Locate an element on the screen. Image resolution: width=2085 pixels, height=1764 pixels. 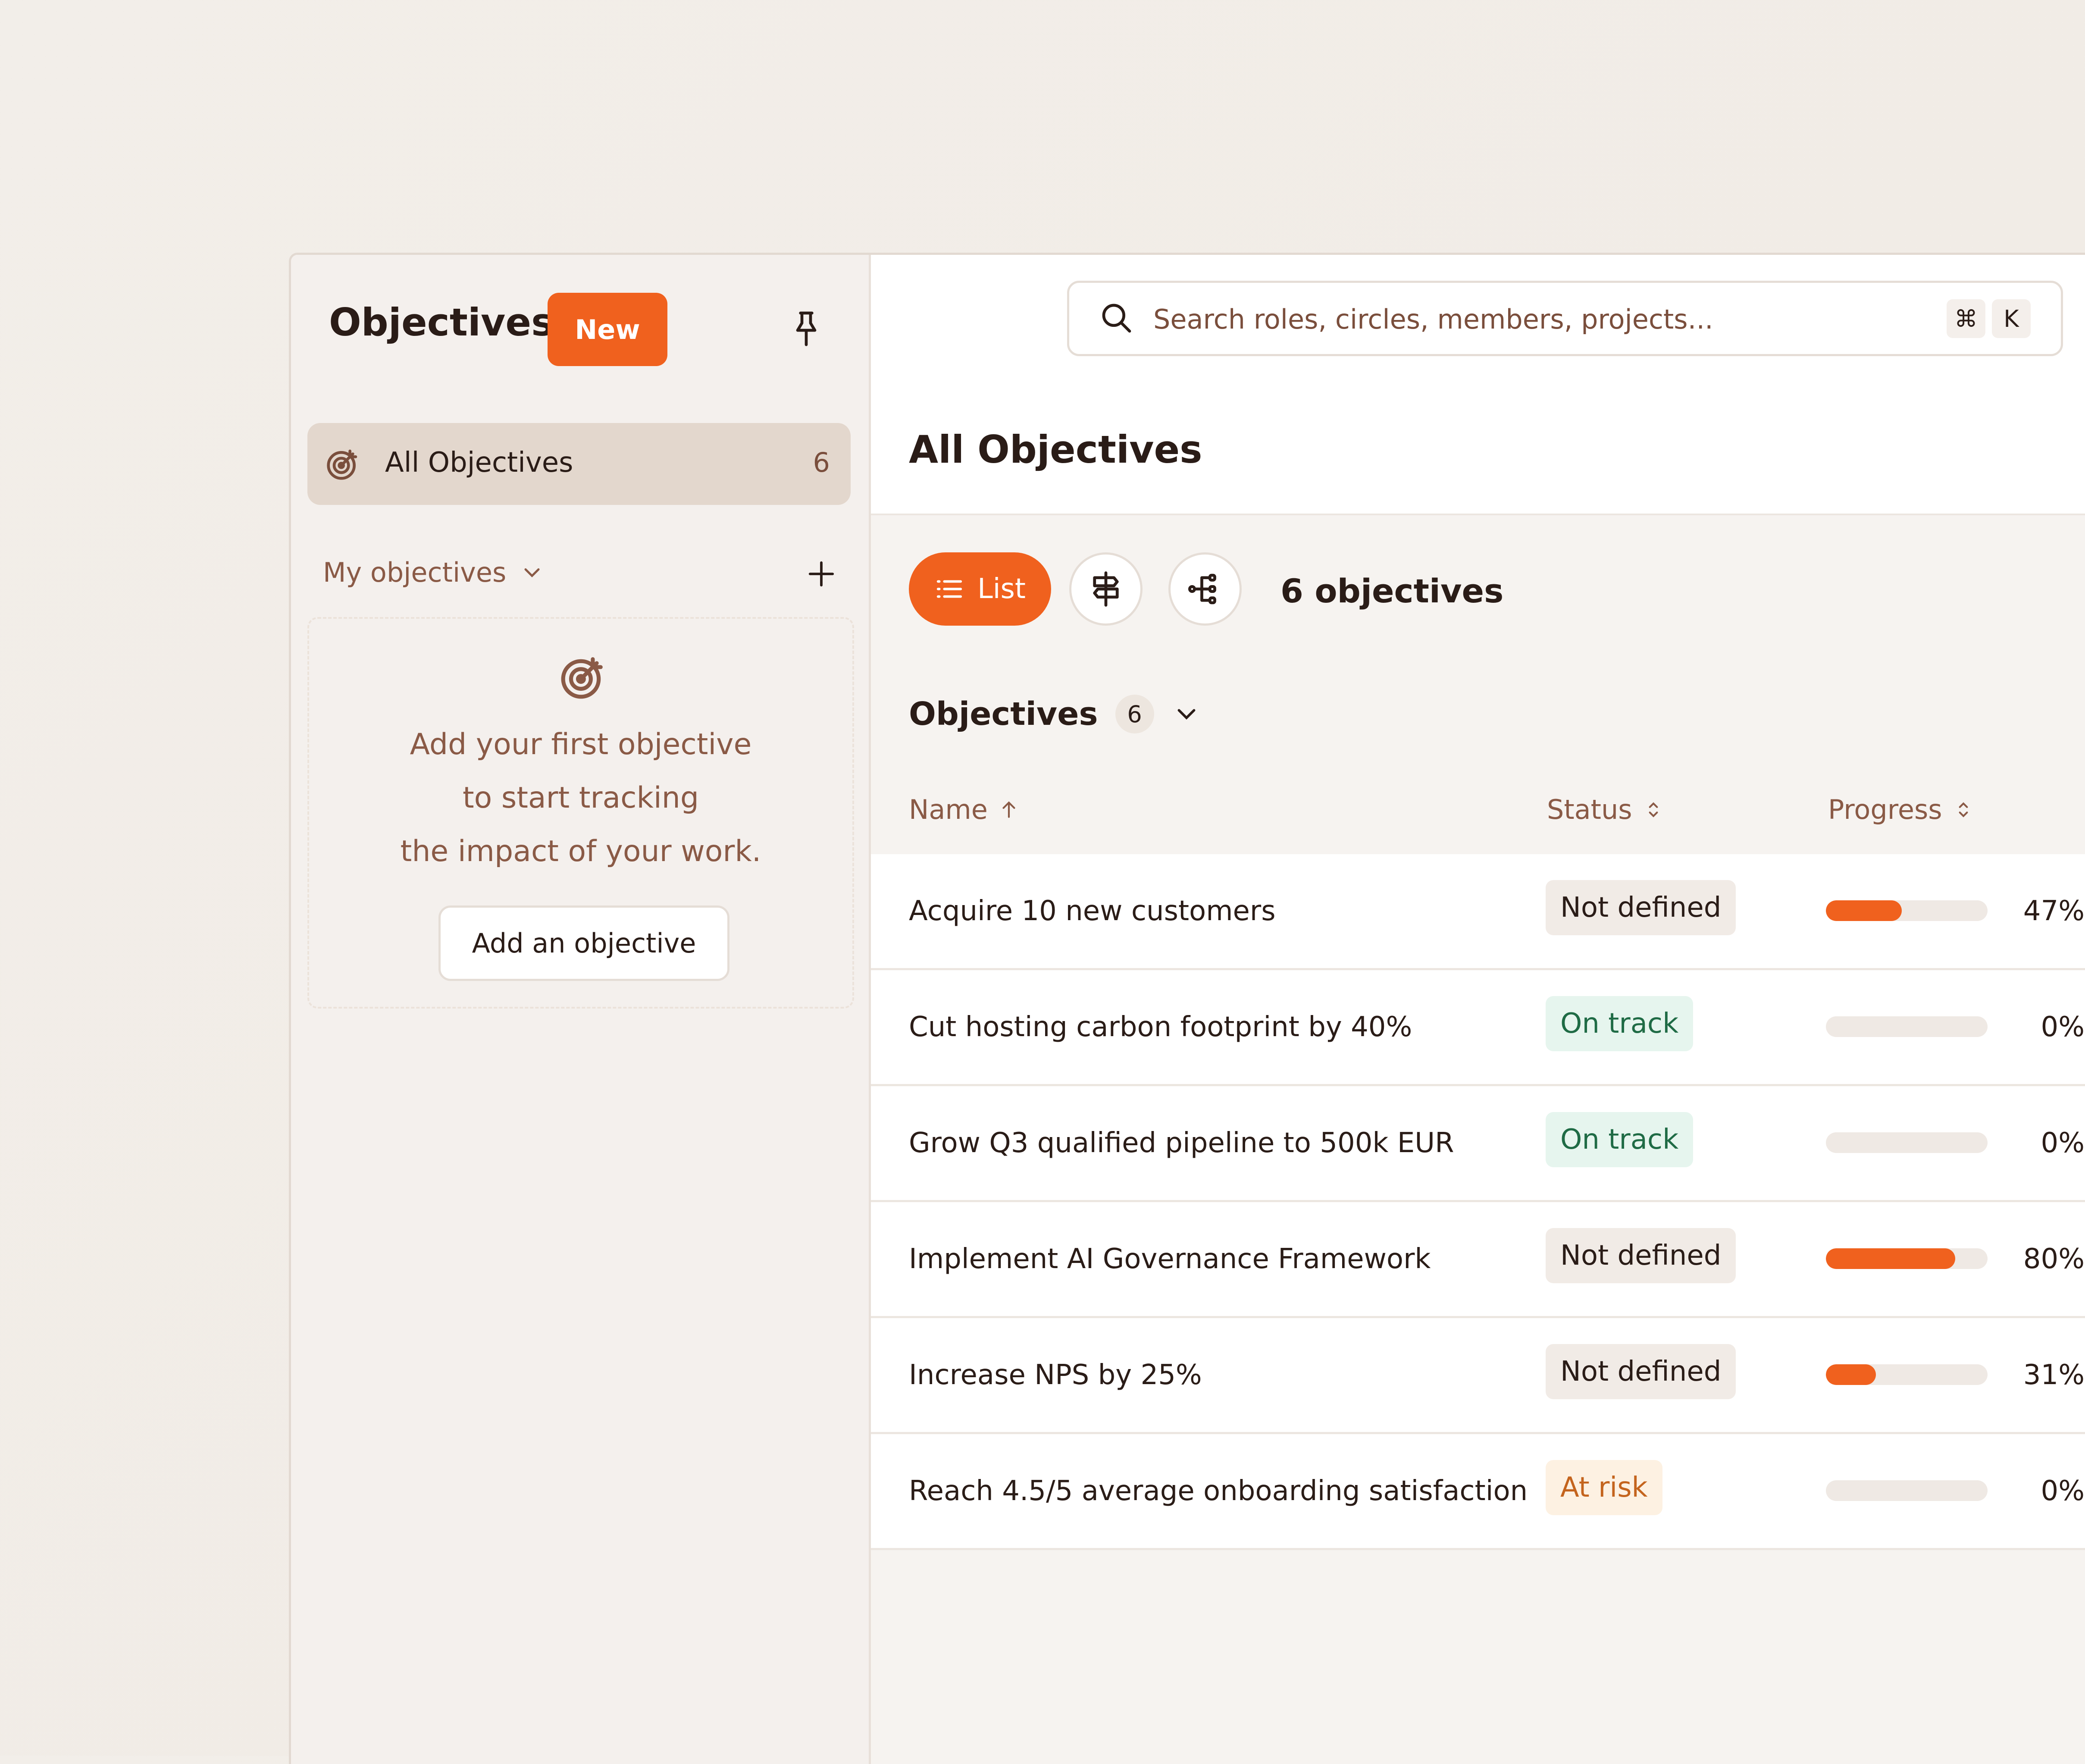
my-objectives-toggle: My objectives is located at coordinates (434, 572).